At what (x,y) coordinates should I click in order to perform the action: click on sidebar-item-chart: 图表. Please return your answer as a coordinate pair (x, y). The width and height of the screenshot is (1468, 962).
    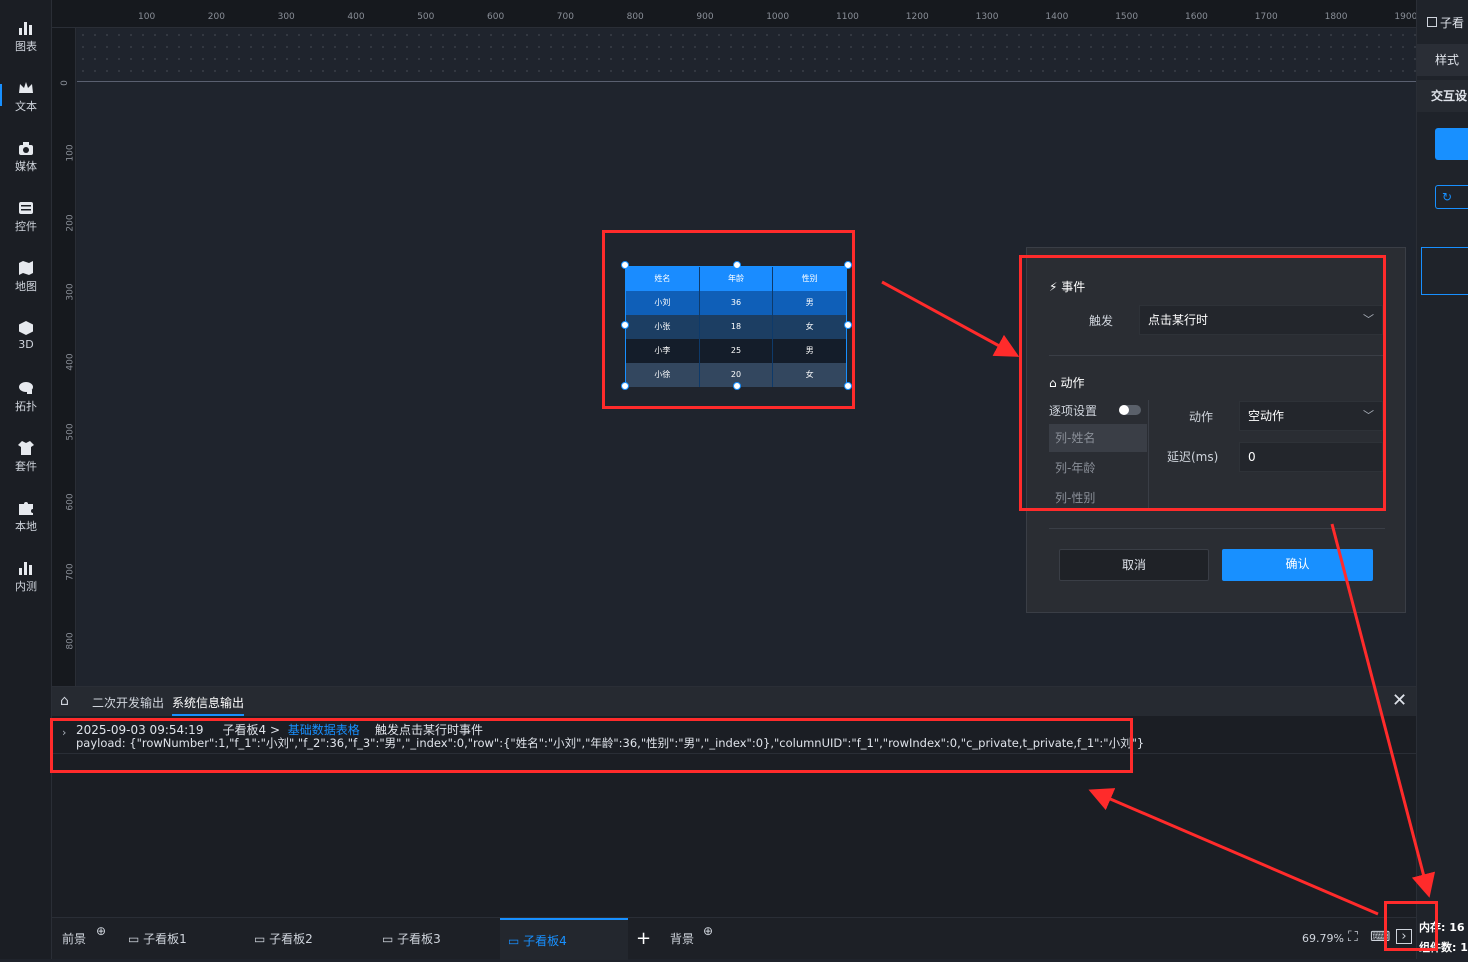
    Looking at the image, I should click on (26, 36).